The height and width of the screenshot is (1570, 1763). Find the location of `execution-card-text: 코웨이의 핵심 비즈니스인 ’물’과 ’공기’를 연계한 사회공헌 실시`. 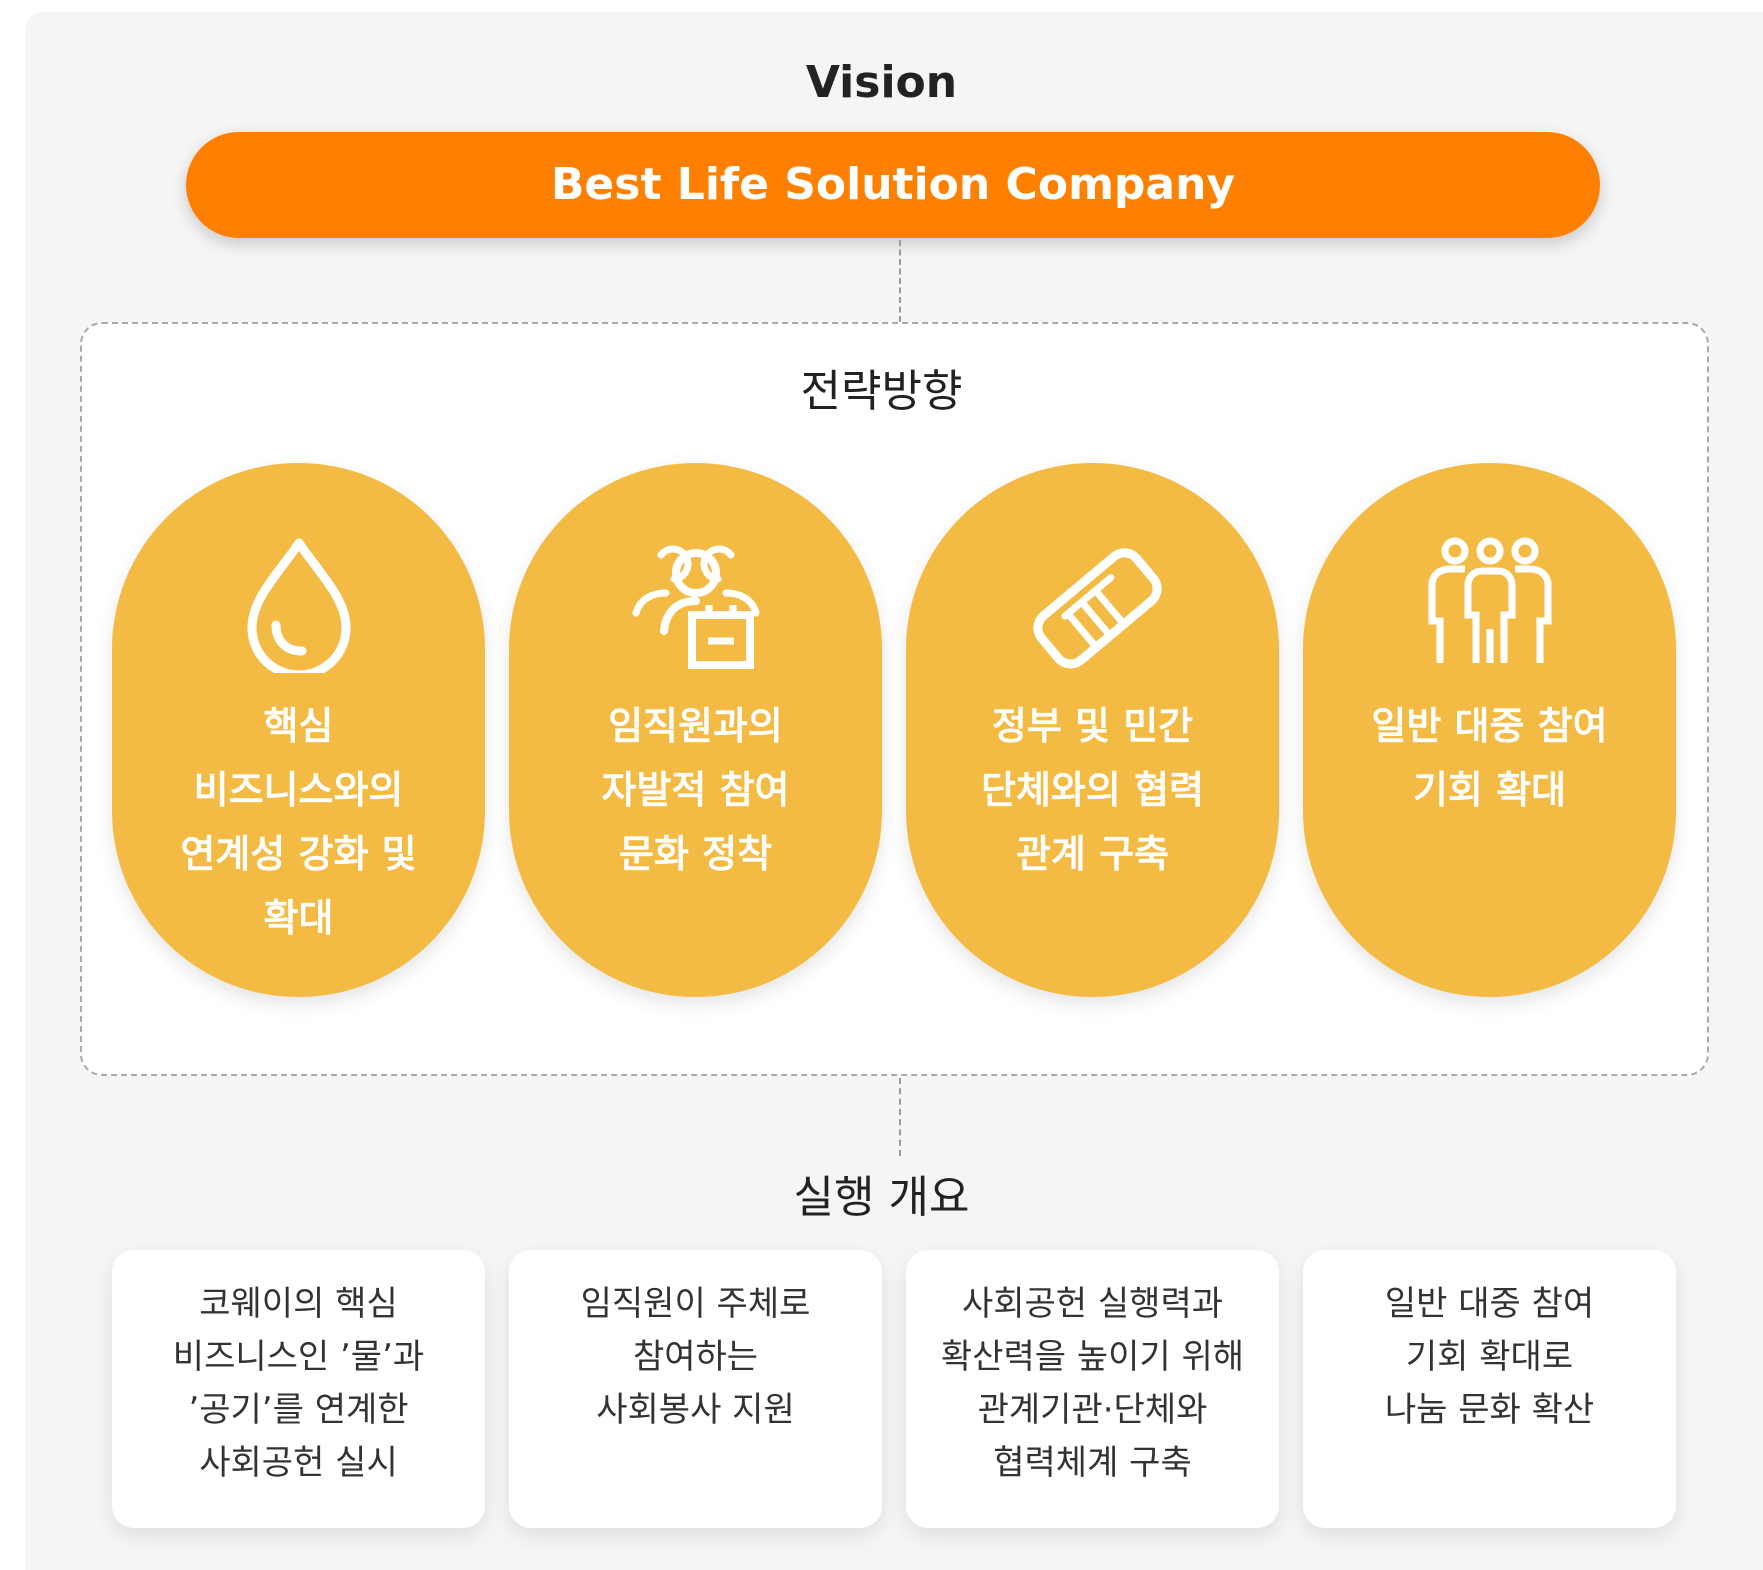

execution-card-text: 코웨이의 핵심 비즈니스인 ’물’과 ’공기’를 연계한 사회공헌 실시 is located at coordinates (298, 1383).